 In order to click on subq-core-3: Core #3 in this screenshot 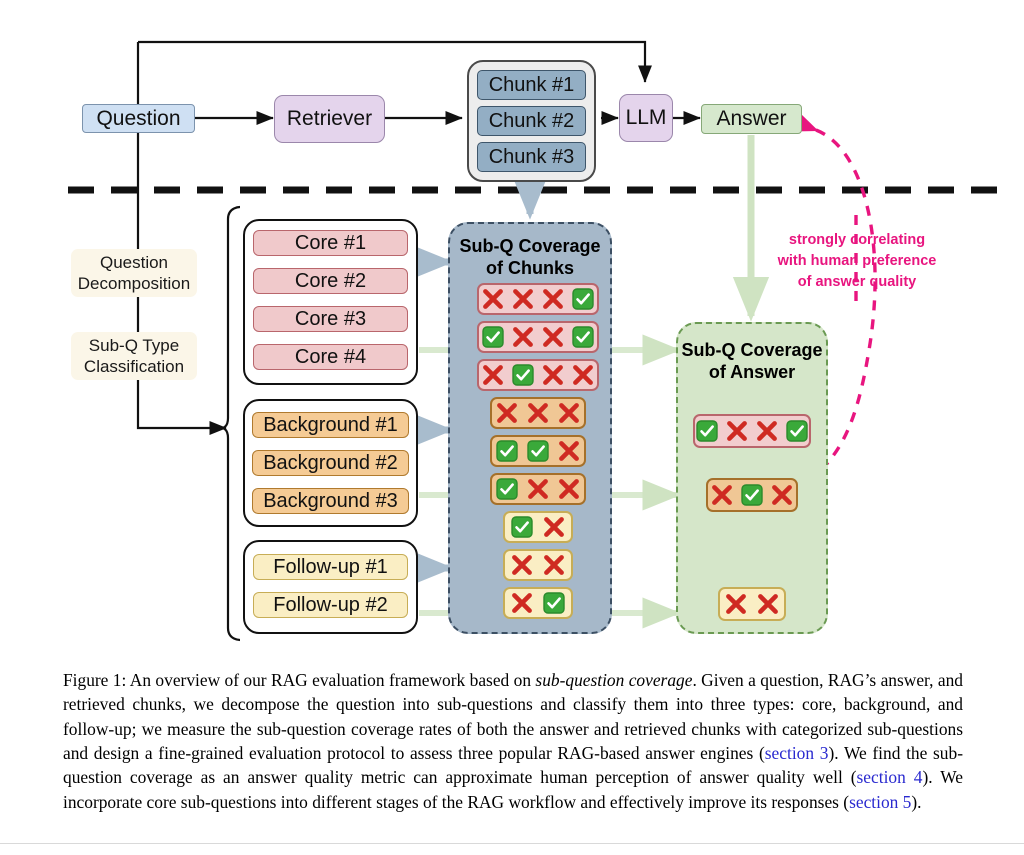, I will do `click(330, 319)`.